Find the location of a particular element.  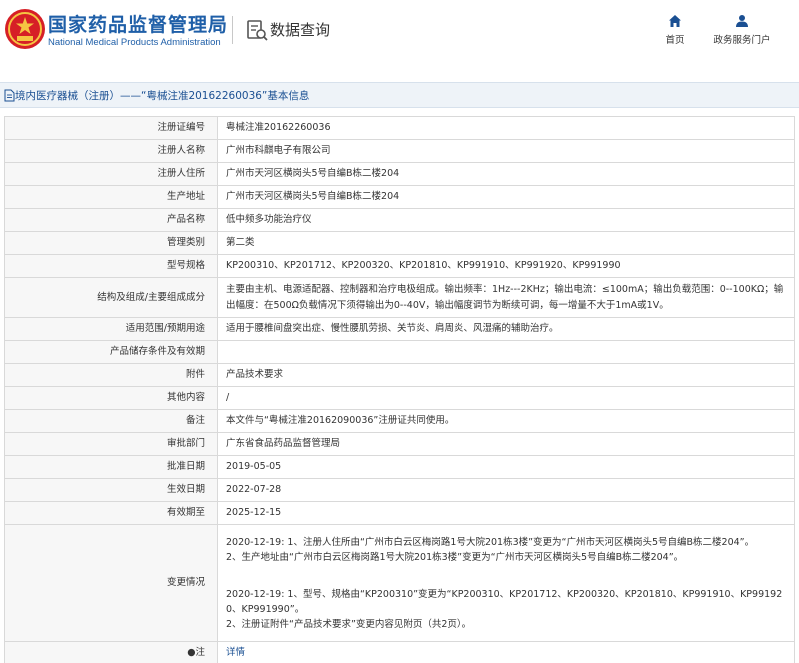

data-query-icon is located at coordinates (257, 30).